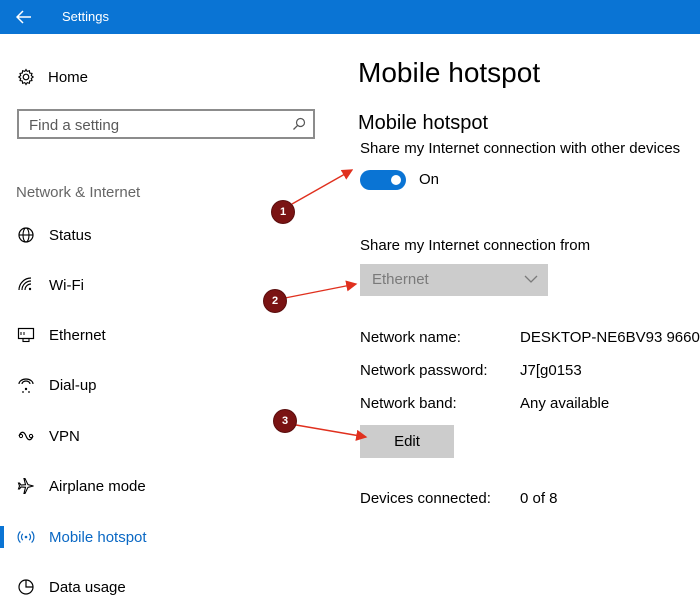 Image resolution: width=700 pixels, height=600 pixels. What do you see at coordinates (285, 421) in the screenshot?
I see `annotation-badge-3: 3` at bounding box center [285, 421].